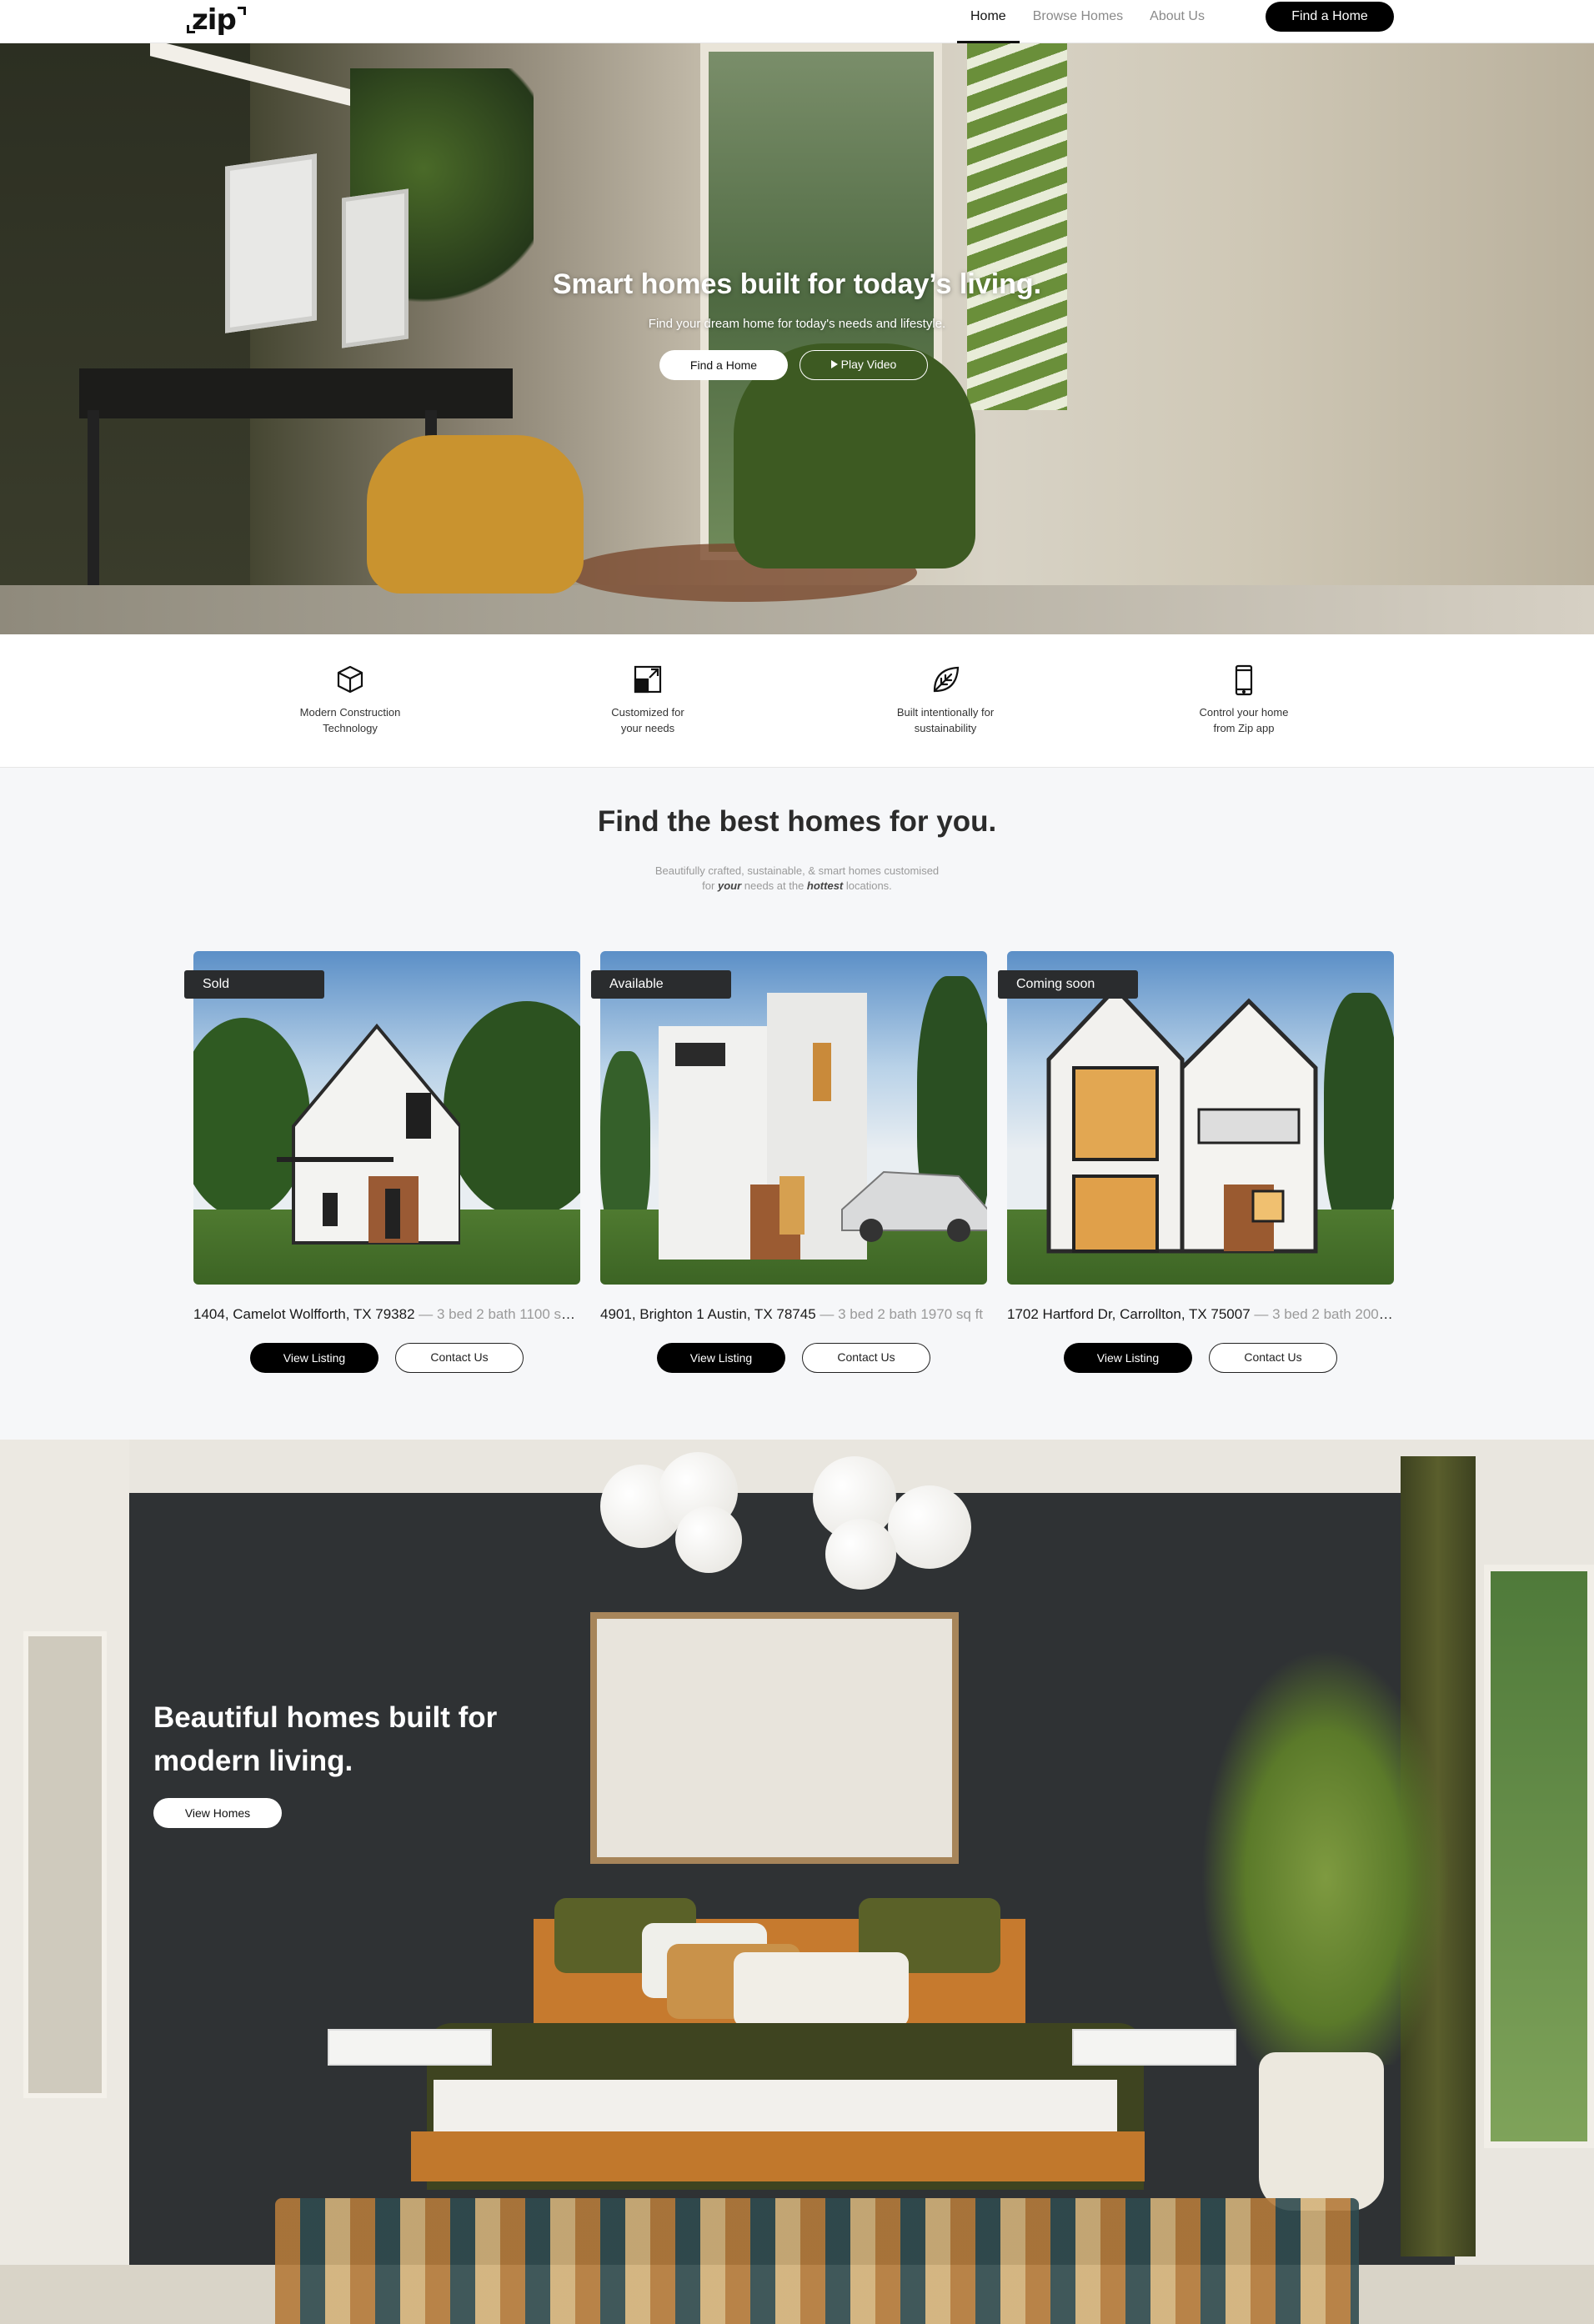 This screenshot has width=1594, height=2324. What do you see at coordinates (1324, 1314) in the screenshot?
I see `listing-details: — 3 bed 2 bath 2000 sq ft` at bounding box center [1324, 1314].